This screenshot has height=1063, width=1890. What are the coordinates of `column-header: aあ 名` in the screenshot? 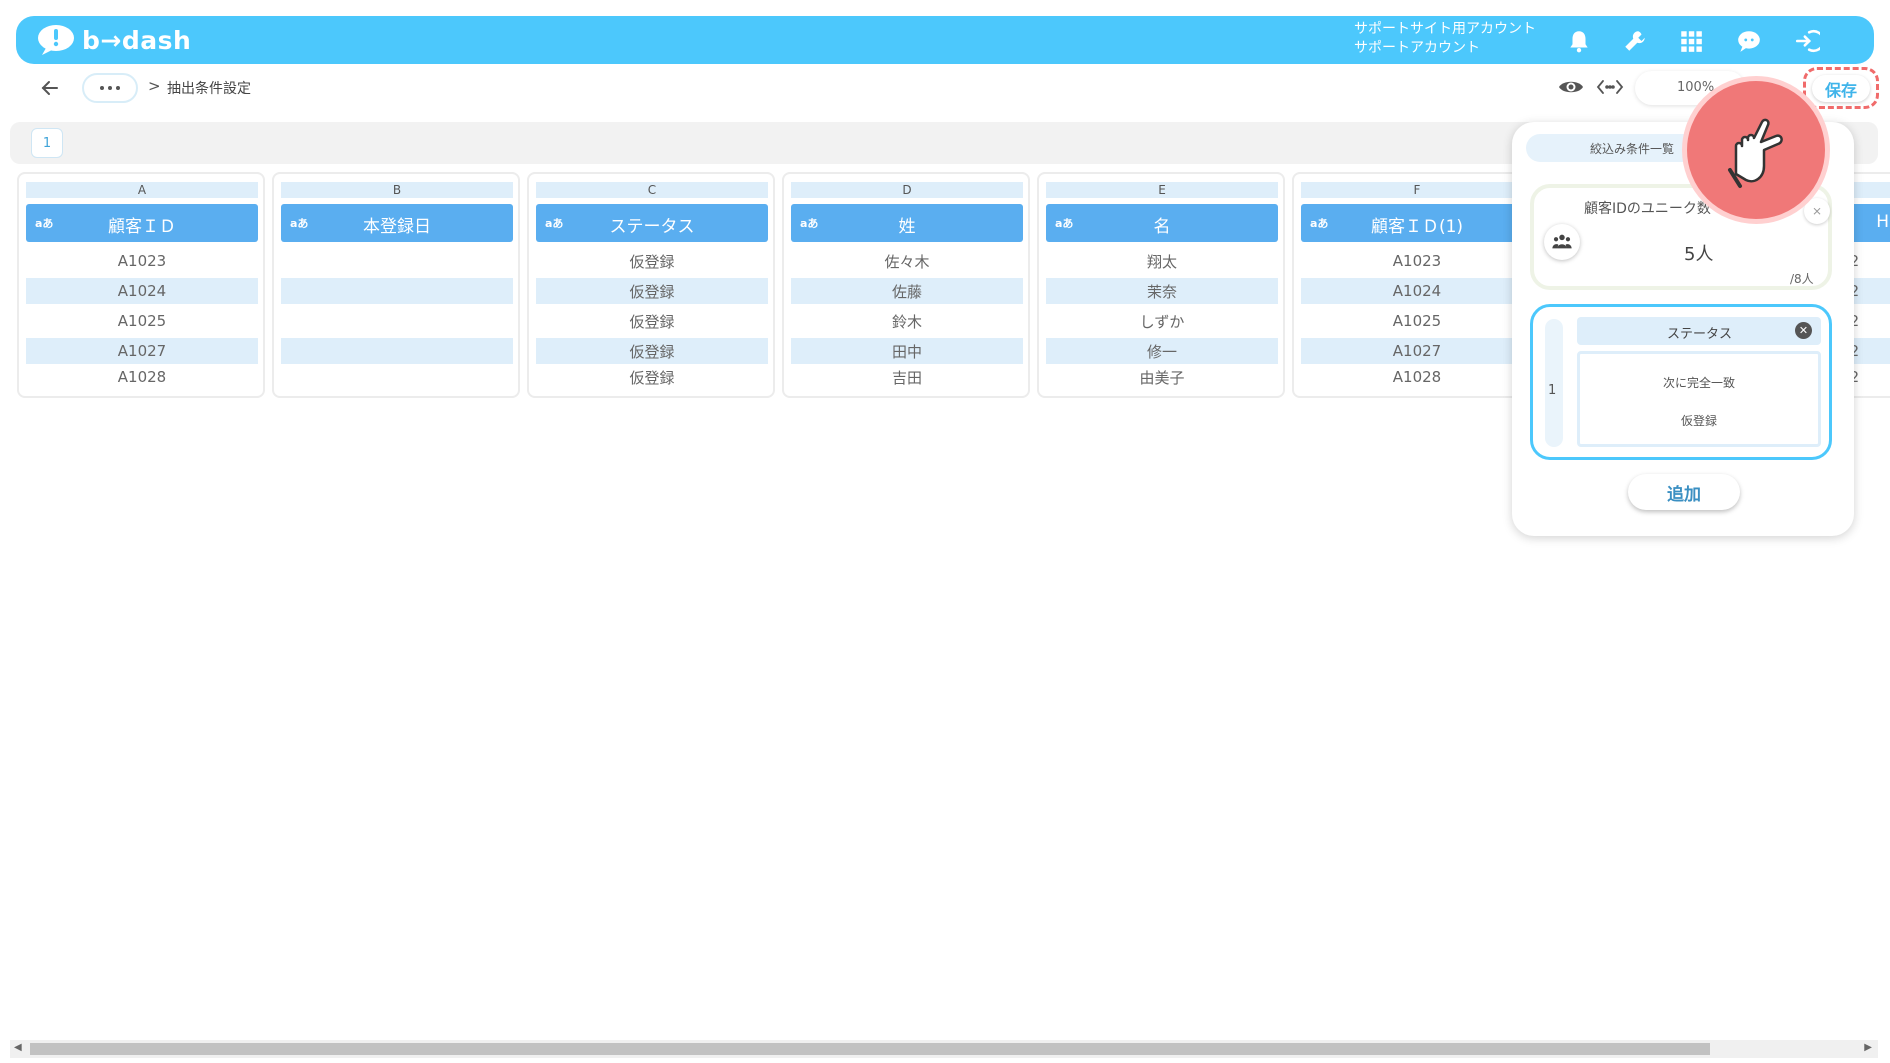 It's located at (1162, 223).